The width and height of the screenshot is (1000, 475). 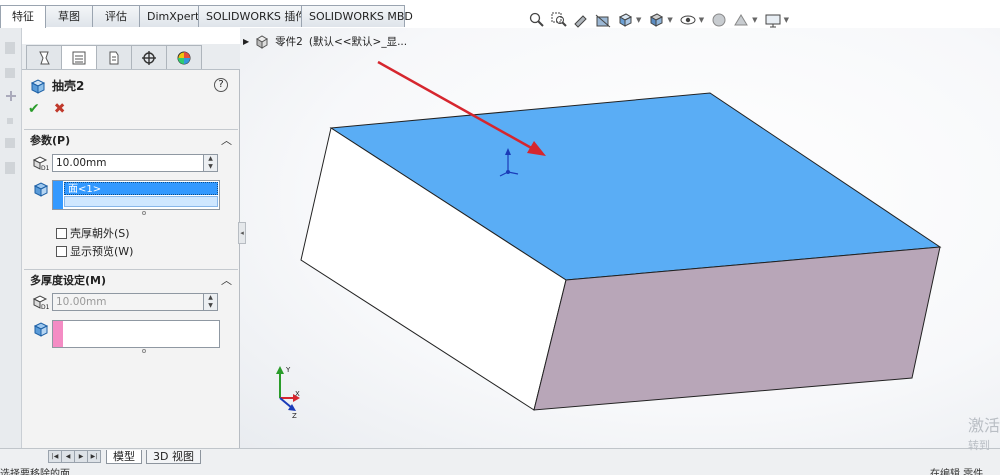 I want to click on last-tab-button: ▶|, so click(x=94, y=456).